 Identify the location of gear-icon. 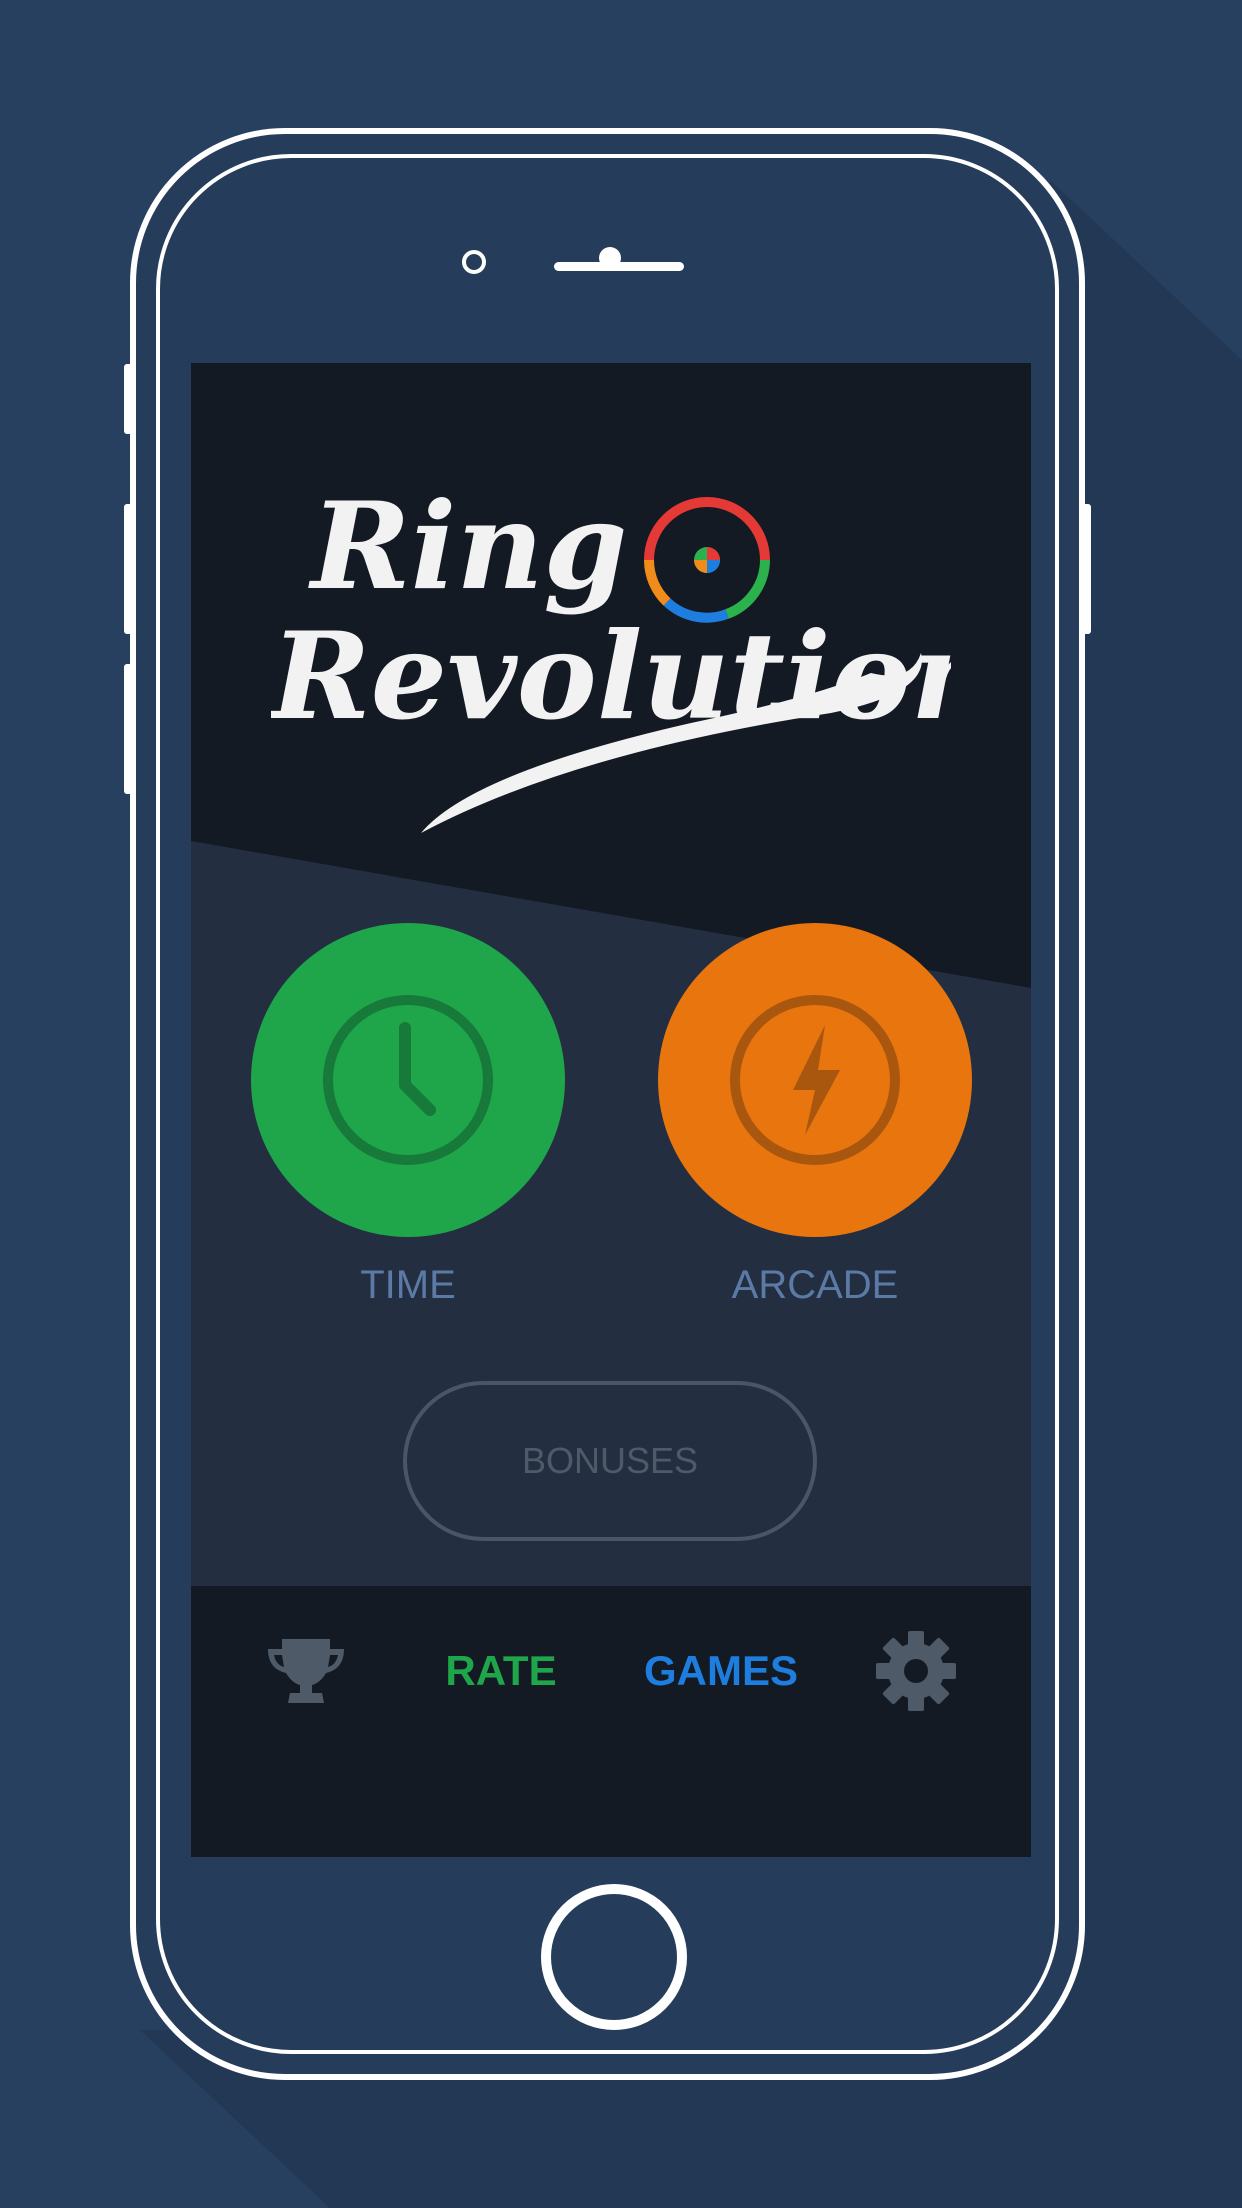
(916, 1671).